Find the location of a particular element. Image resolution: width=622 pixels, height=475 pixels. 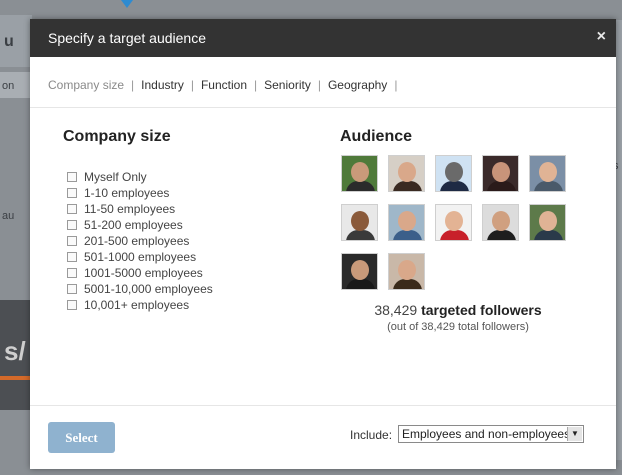

targeted-followers: 38,429 targeted followers is located at coordinates (458, 310).